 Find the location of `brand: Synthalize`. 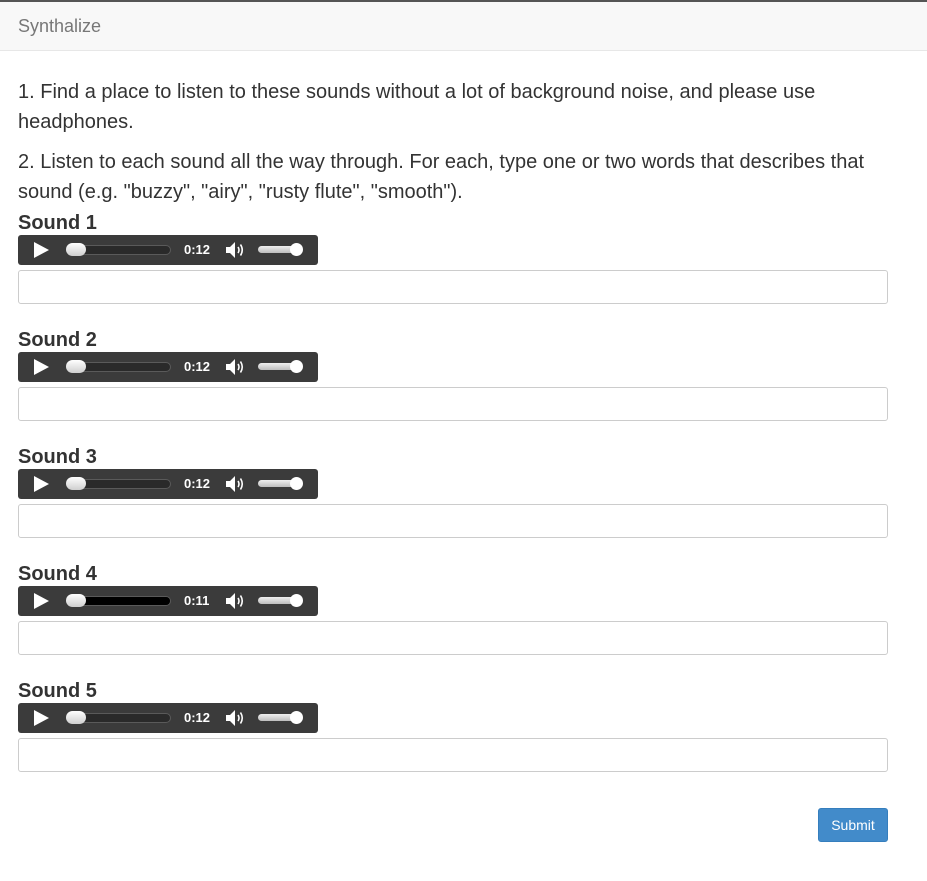

brand: Synthalize is located at coordinates (59, 26).